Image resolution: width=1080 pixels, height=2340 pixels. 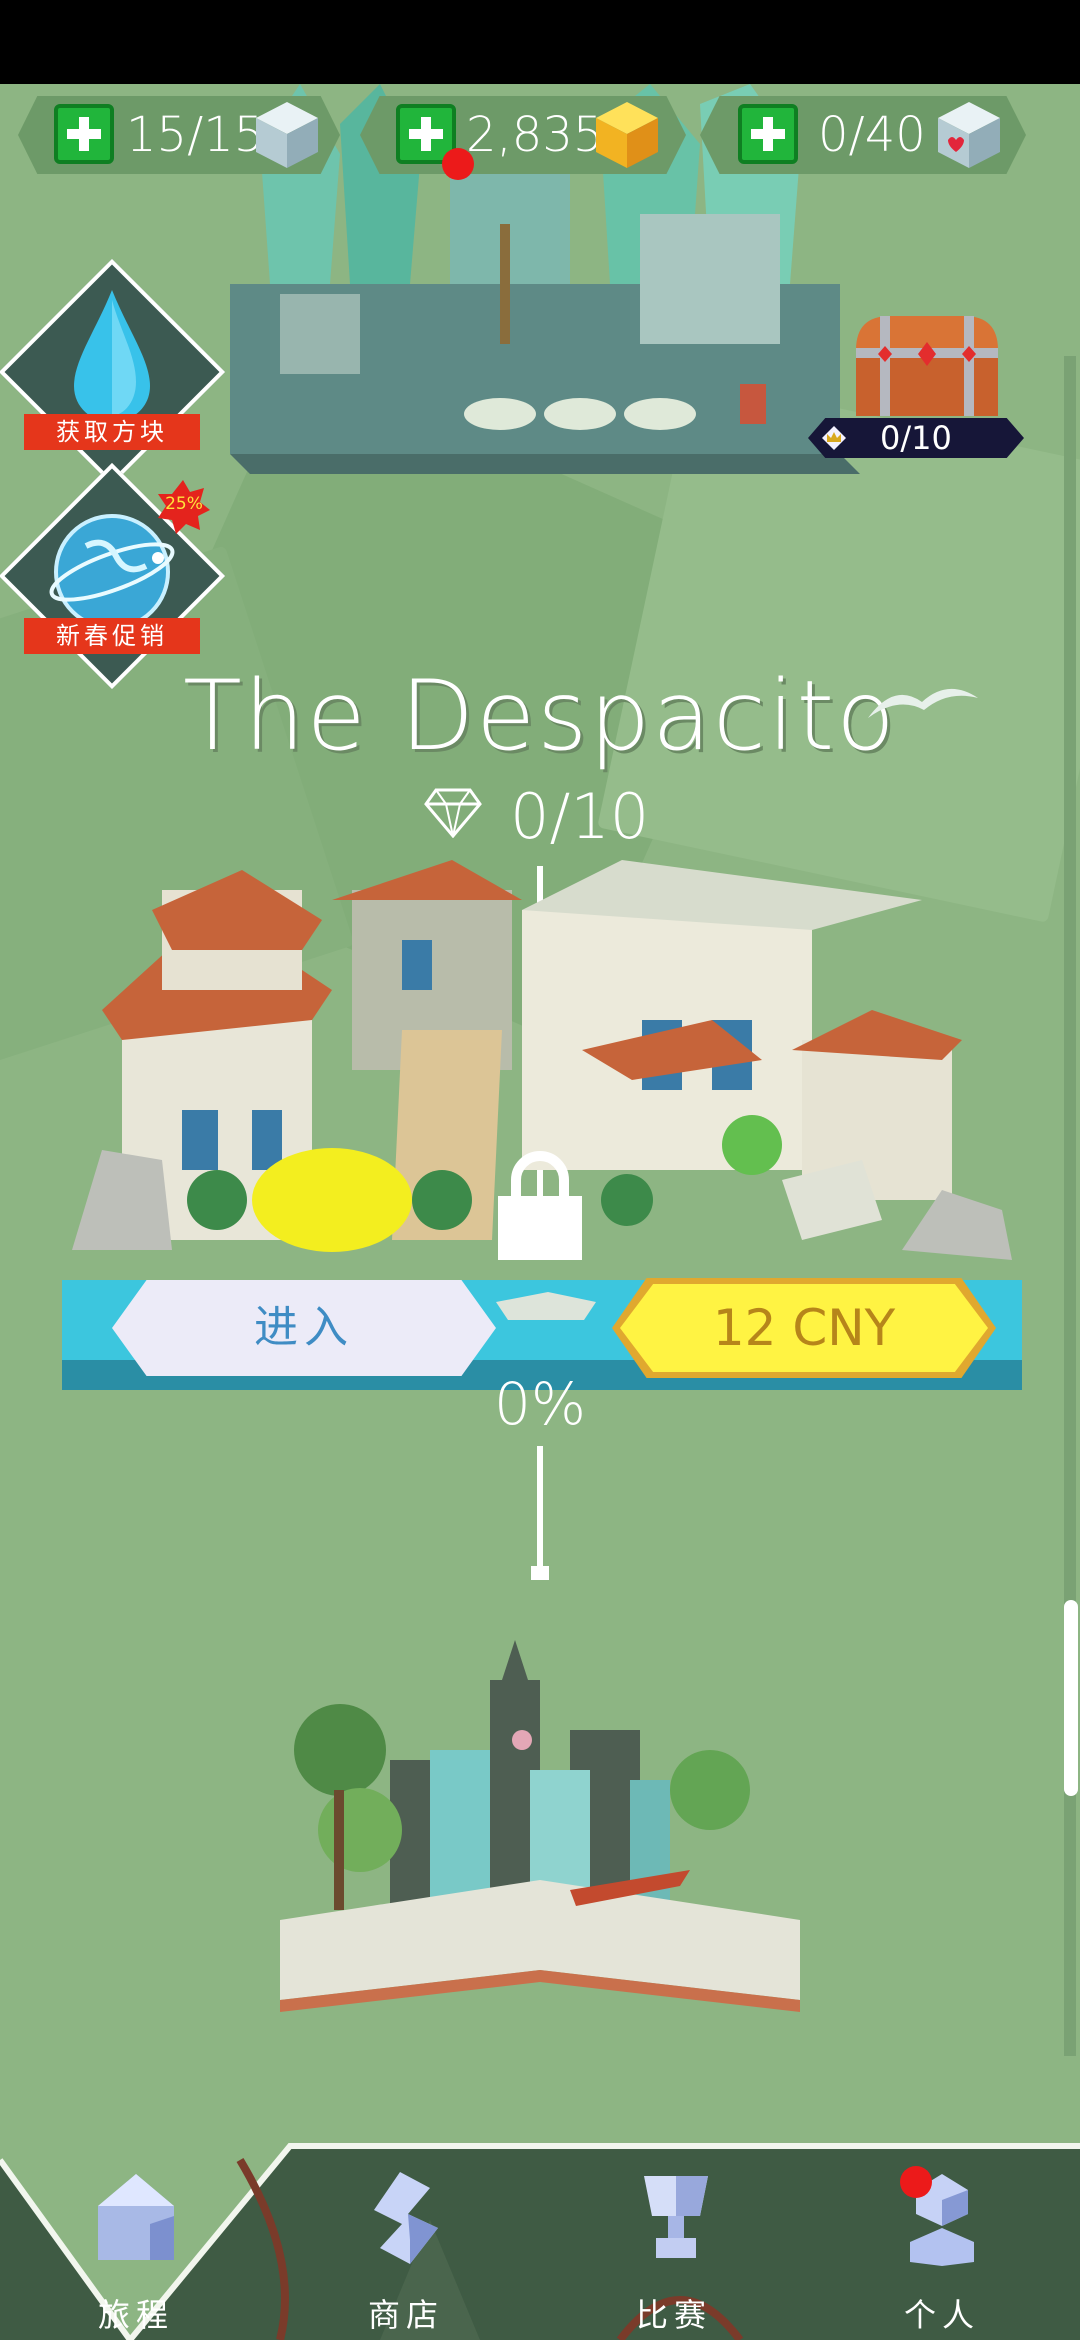 I want to click on gold-cube-icon, so click(x=627, y=135).